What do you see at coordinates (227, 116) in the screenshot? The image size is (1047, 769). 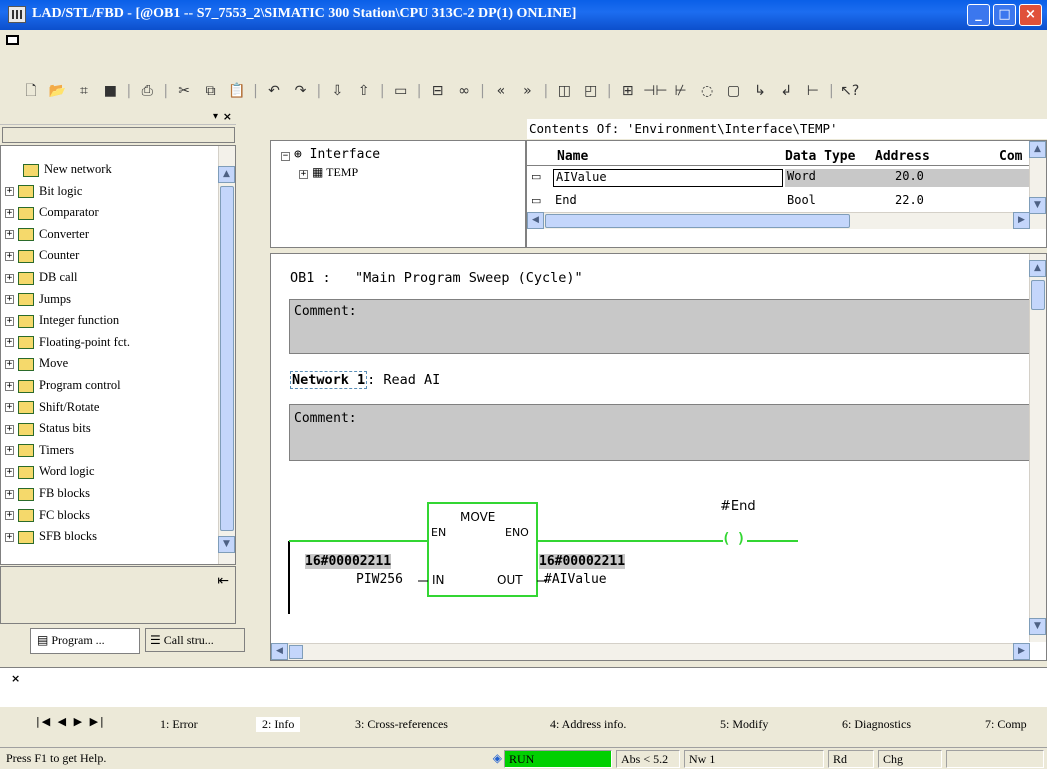 I see `panel-close-icon: ×` at bounding box center [227, 116].